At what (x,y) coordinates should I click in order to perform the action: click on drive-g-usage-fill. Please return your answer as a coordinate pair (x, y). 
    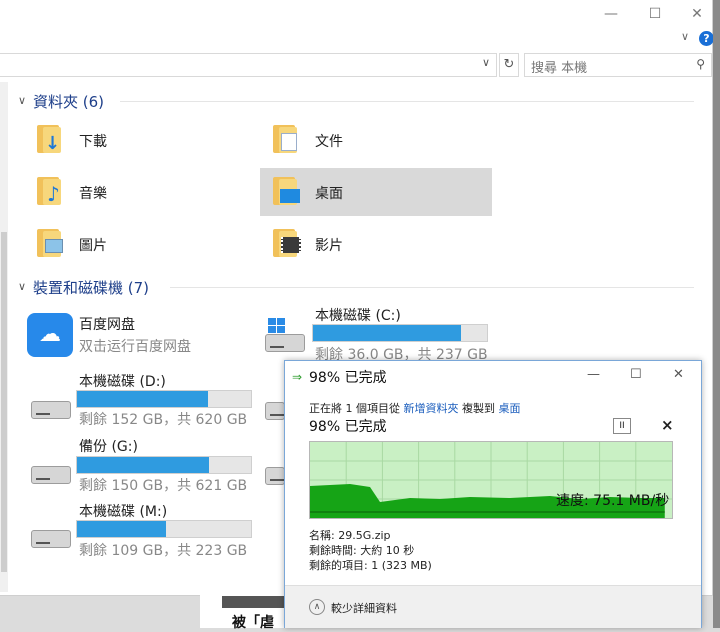
    Looking at the image, I should click on (143, 465).